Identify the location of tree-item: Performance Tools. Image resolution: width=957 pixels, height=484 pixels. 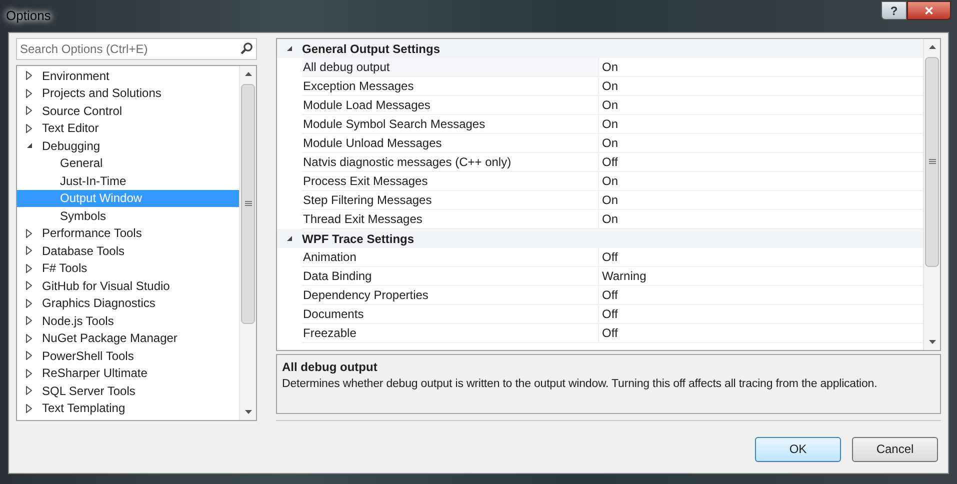
(128, 233).